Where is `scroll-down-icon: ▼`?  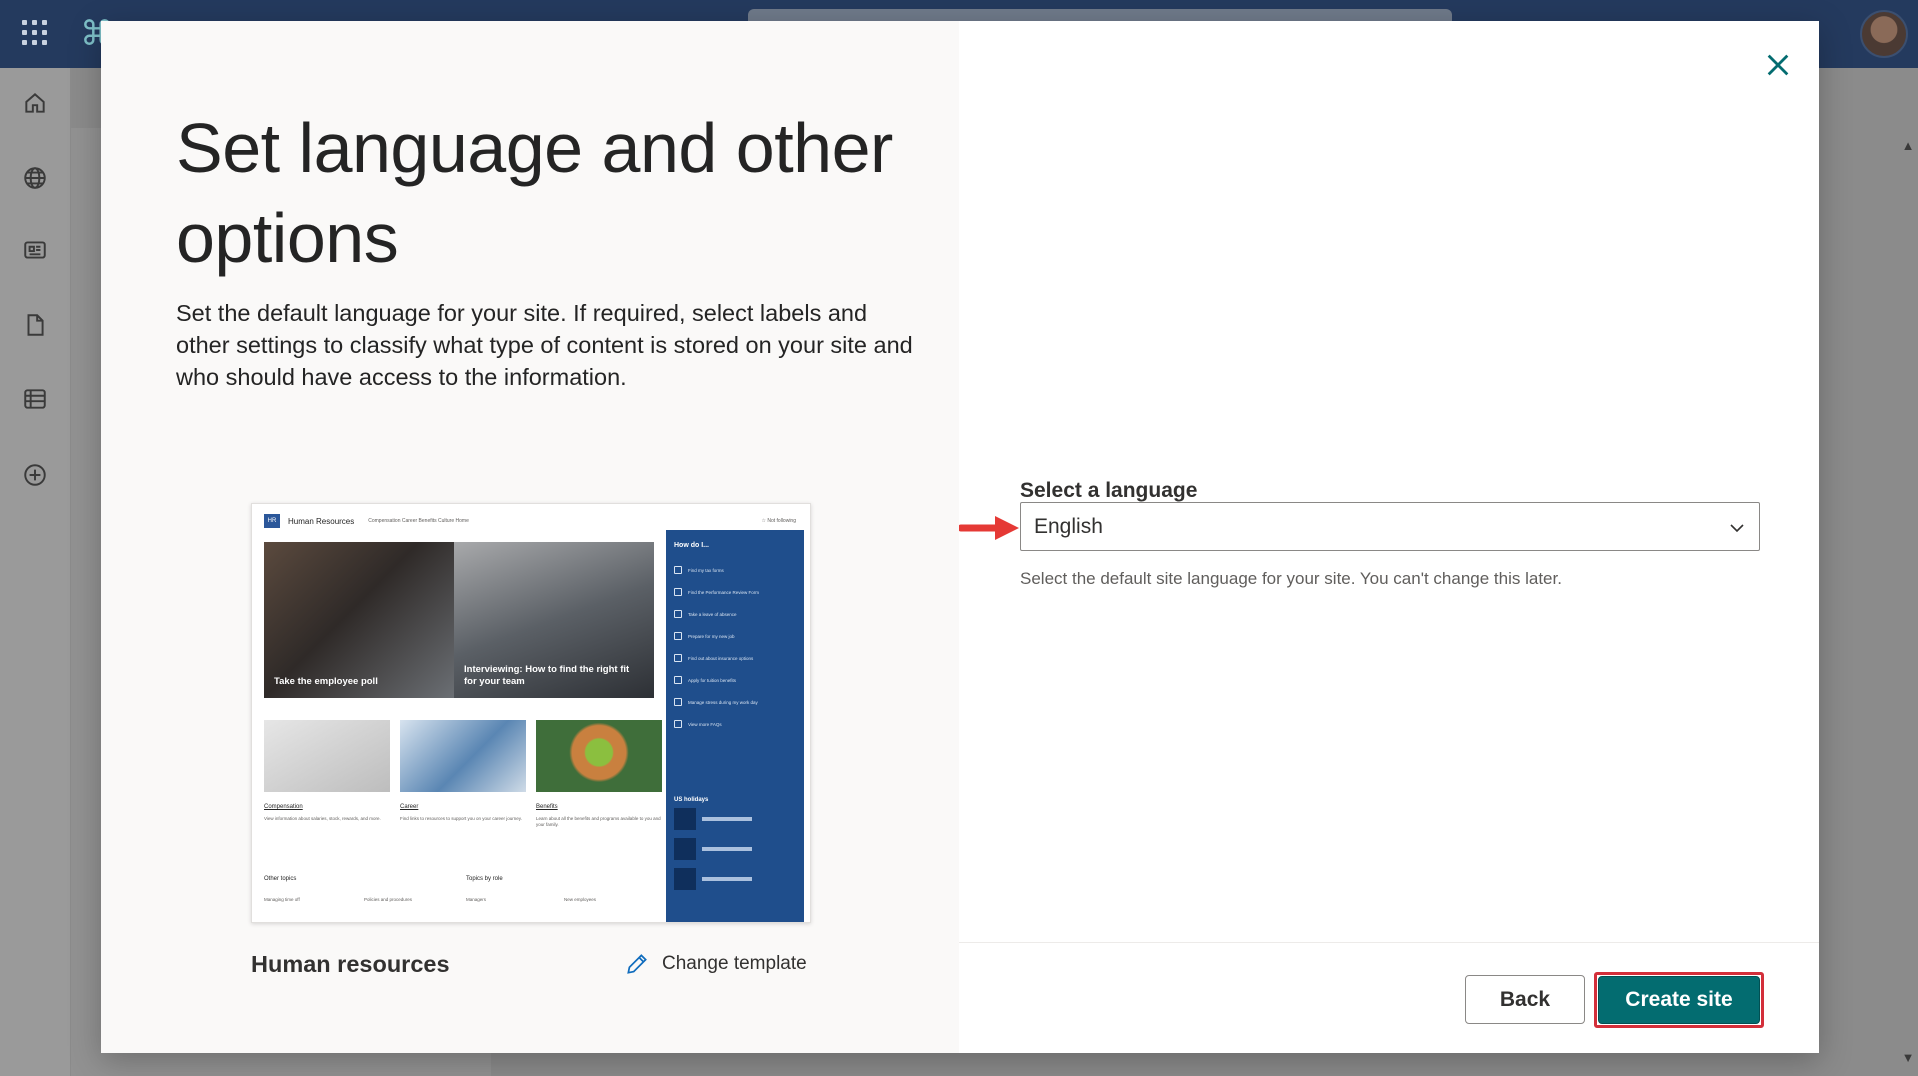 scroll-down-icon: ▼ is located at coordinates (1908, 1058).